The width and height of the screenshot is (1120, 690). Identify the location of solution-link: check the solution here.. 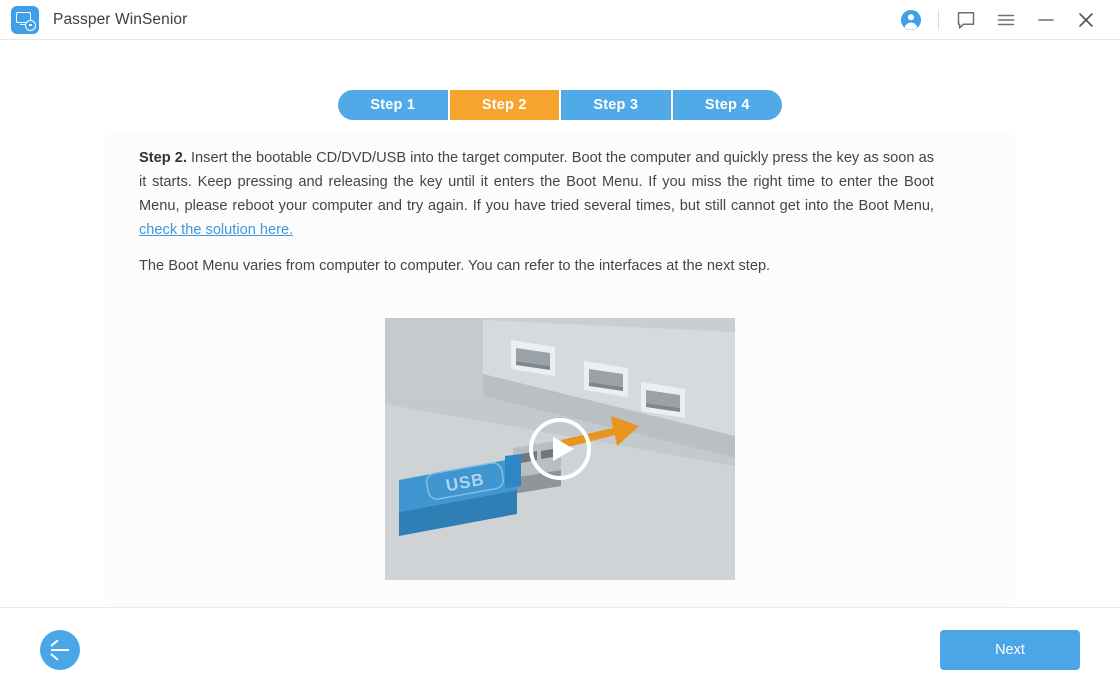
(216, 230).